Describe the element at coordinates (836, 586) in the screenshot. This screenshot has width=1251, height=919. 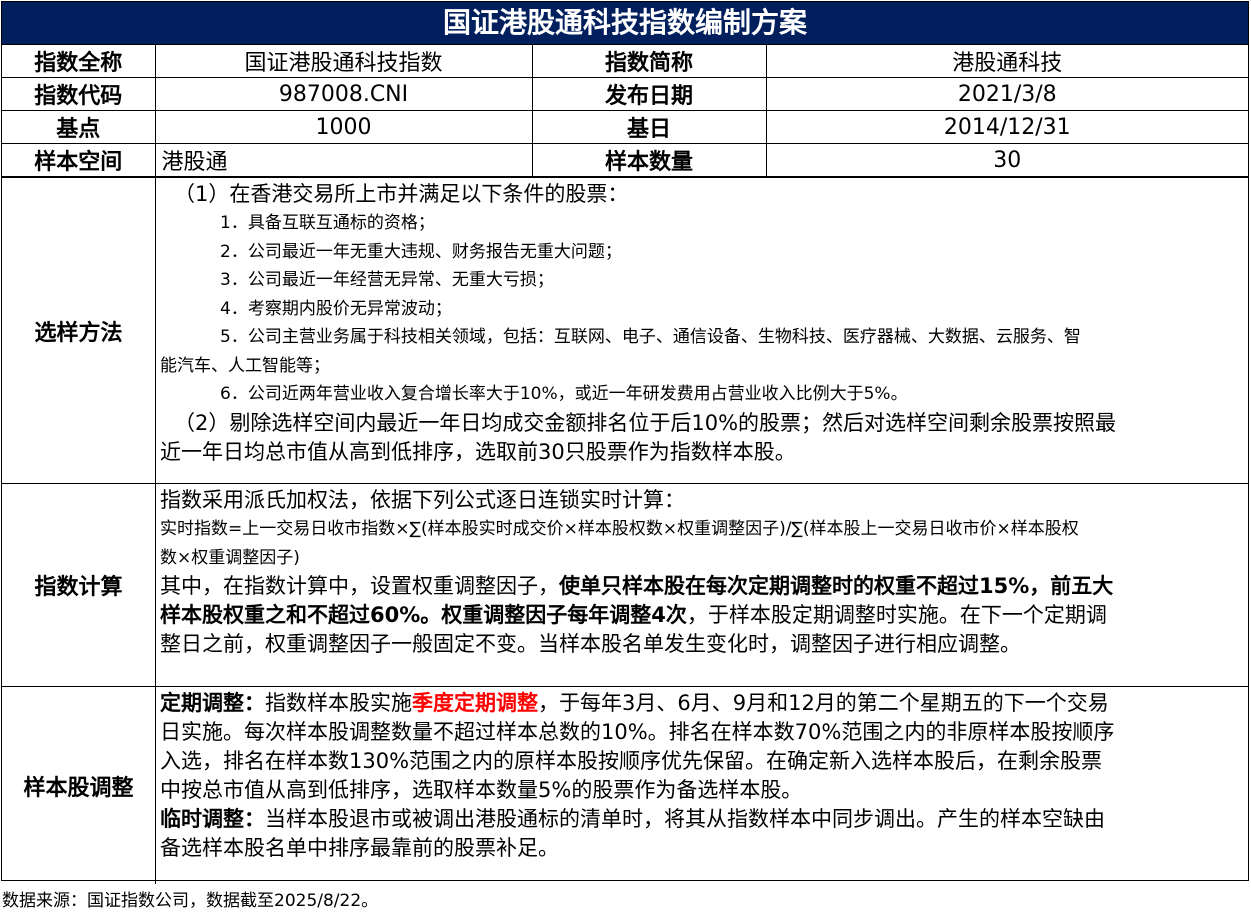
I see `weight-cap-text: 使单只样本股在每次定期调整时的权重不超过15%，前五大` at that location.